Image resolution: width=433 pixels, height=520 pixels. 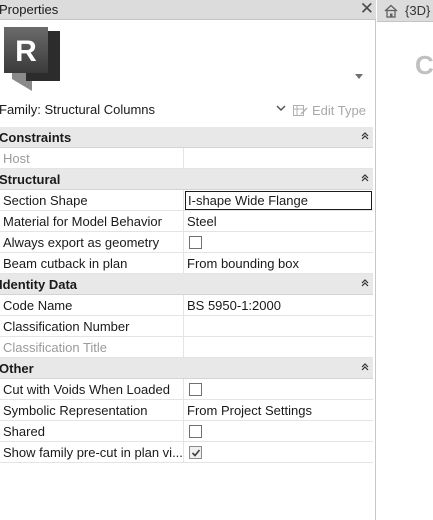 I want to click on family-label: Family: Structural Columns, so click(x=77, y=109).